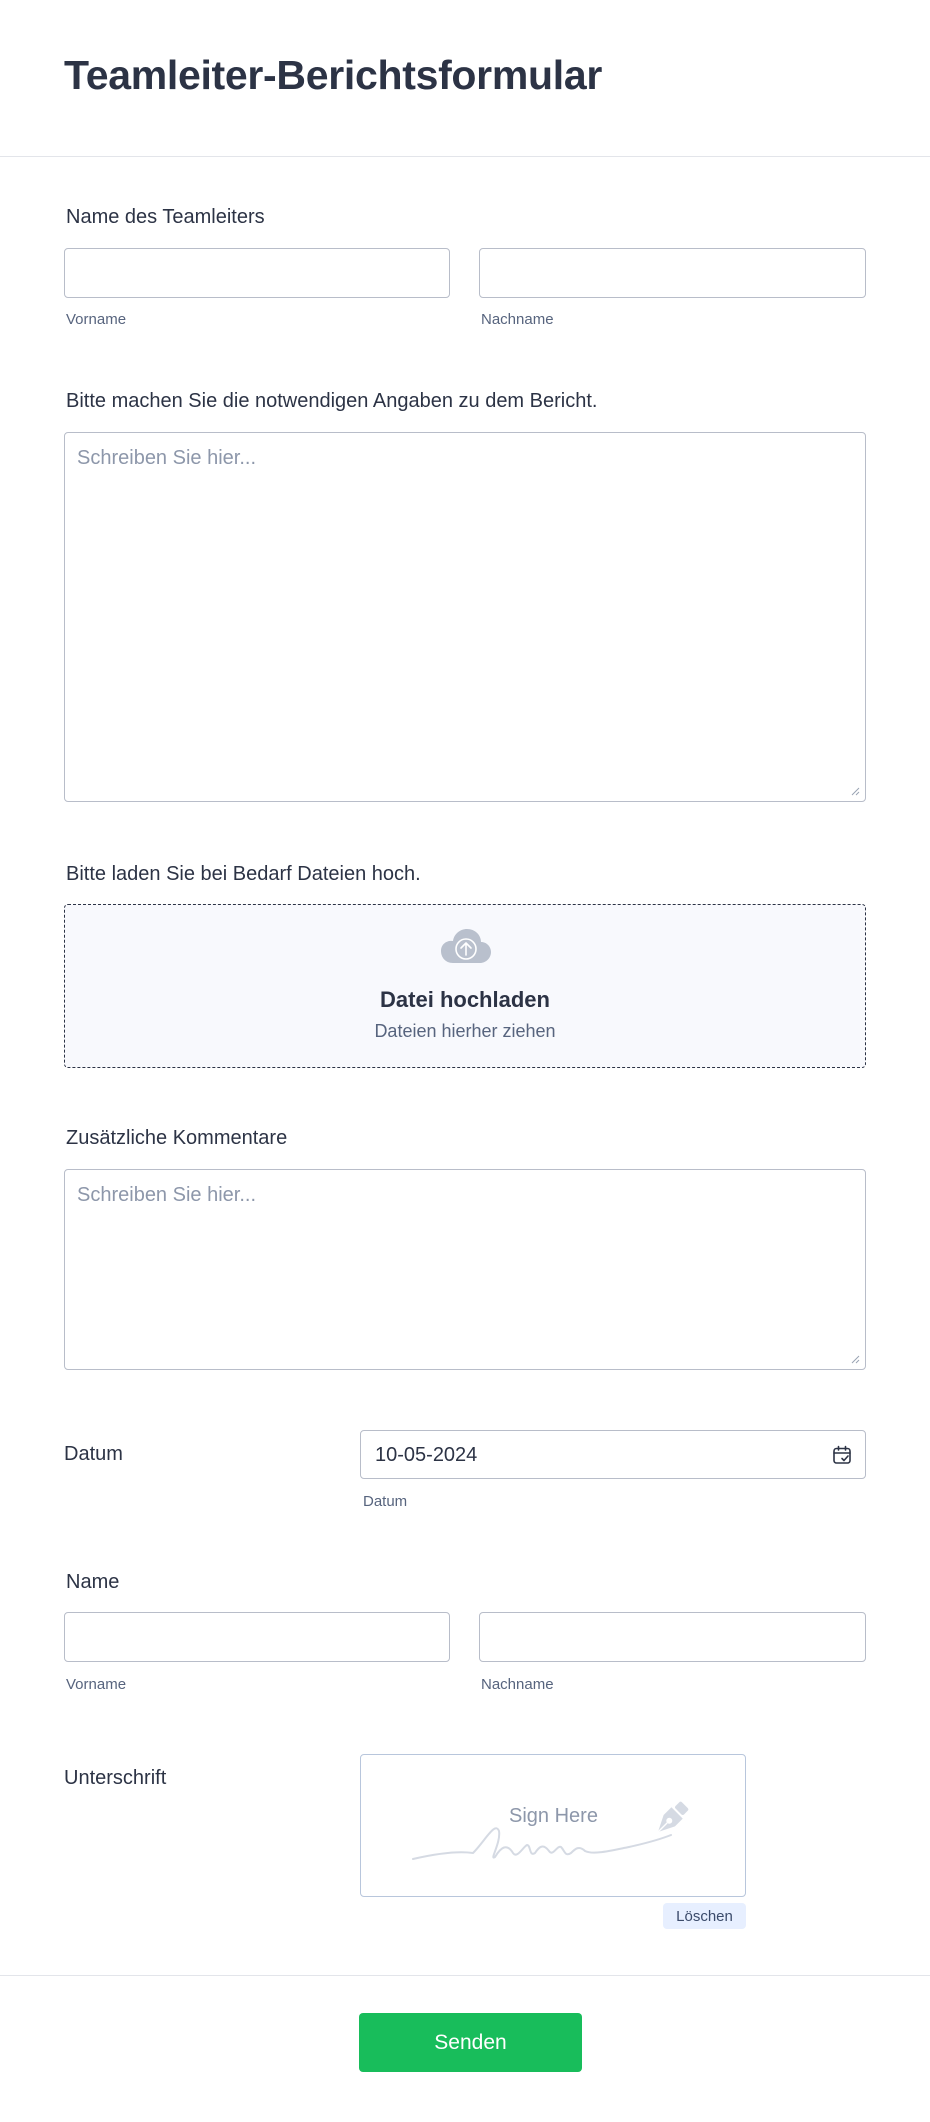 The image size is (930, 2122). What do you see at coordinates (165, 217) in the screenshot?
I see `team-leader-name-label: Name des Teamleiters` at bounding box center [165, 217].